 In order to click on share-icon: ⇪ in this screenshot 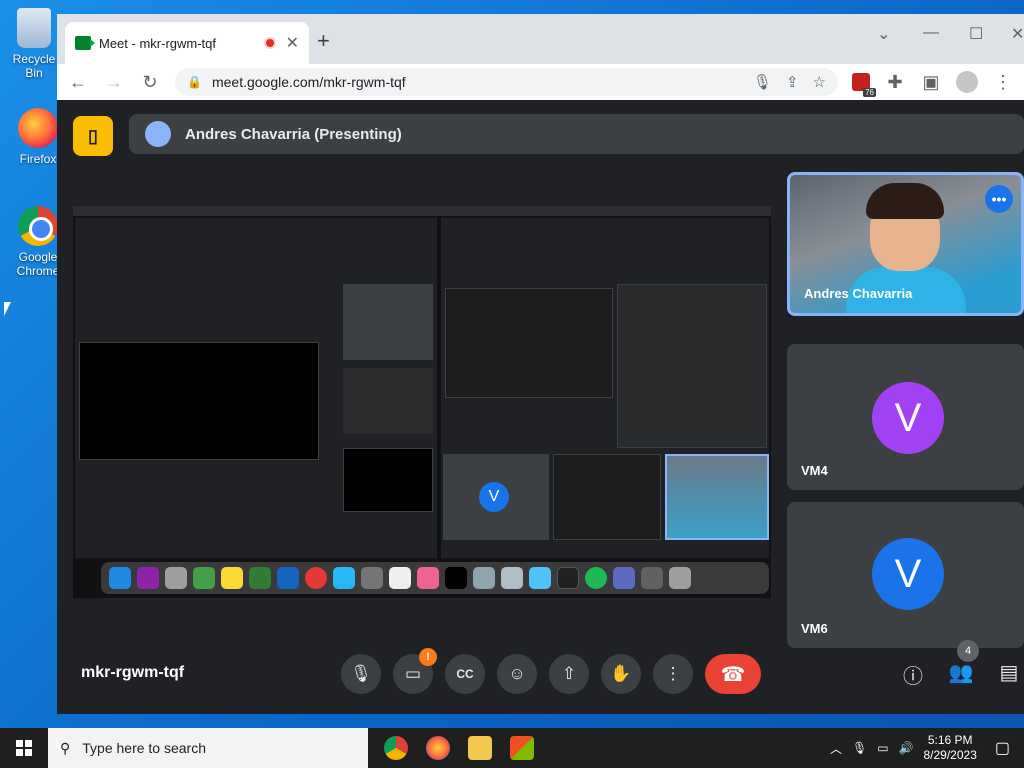, I will do `click(792, 82)`.